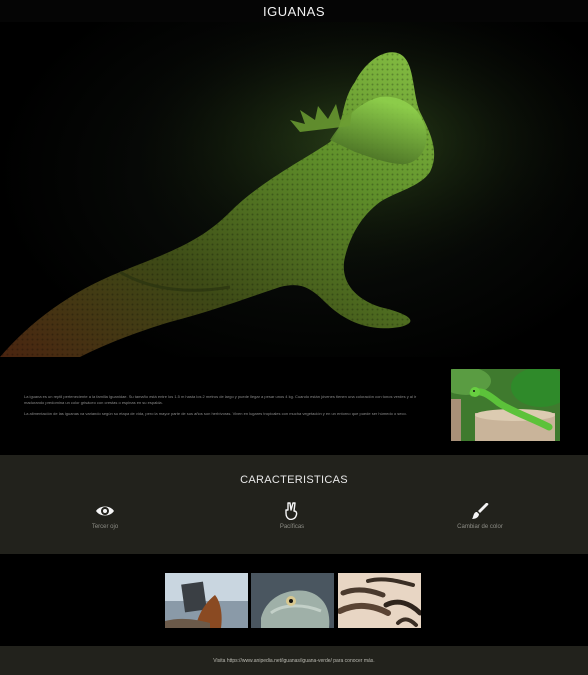 The image size is (588, 675). I want to click on gallery-image-head, so click(292, 600).